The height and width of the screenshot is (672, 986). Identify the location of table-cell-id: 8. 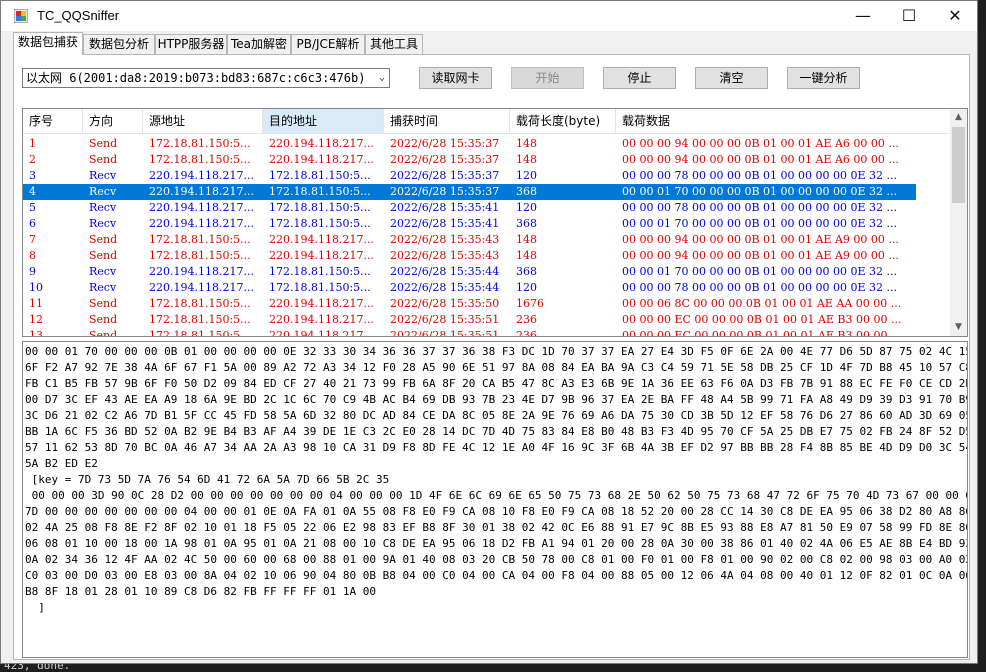
(32, 255).